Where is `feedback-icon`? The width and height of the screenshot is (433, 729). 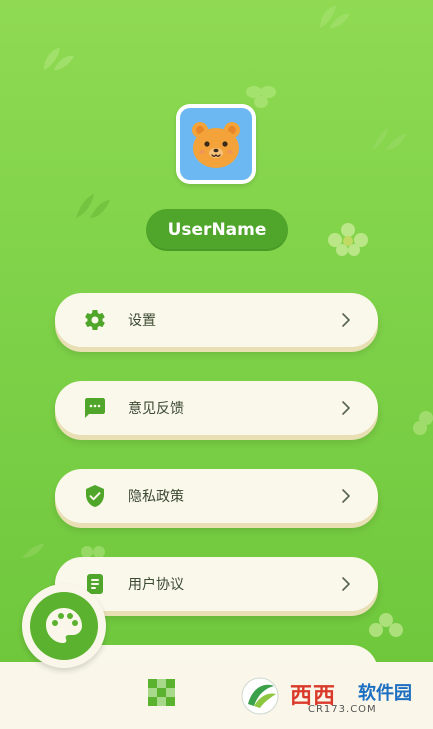
feedback-icon is located at coordinates (95, 408).